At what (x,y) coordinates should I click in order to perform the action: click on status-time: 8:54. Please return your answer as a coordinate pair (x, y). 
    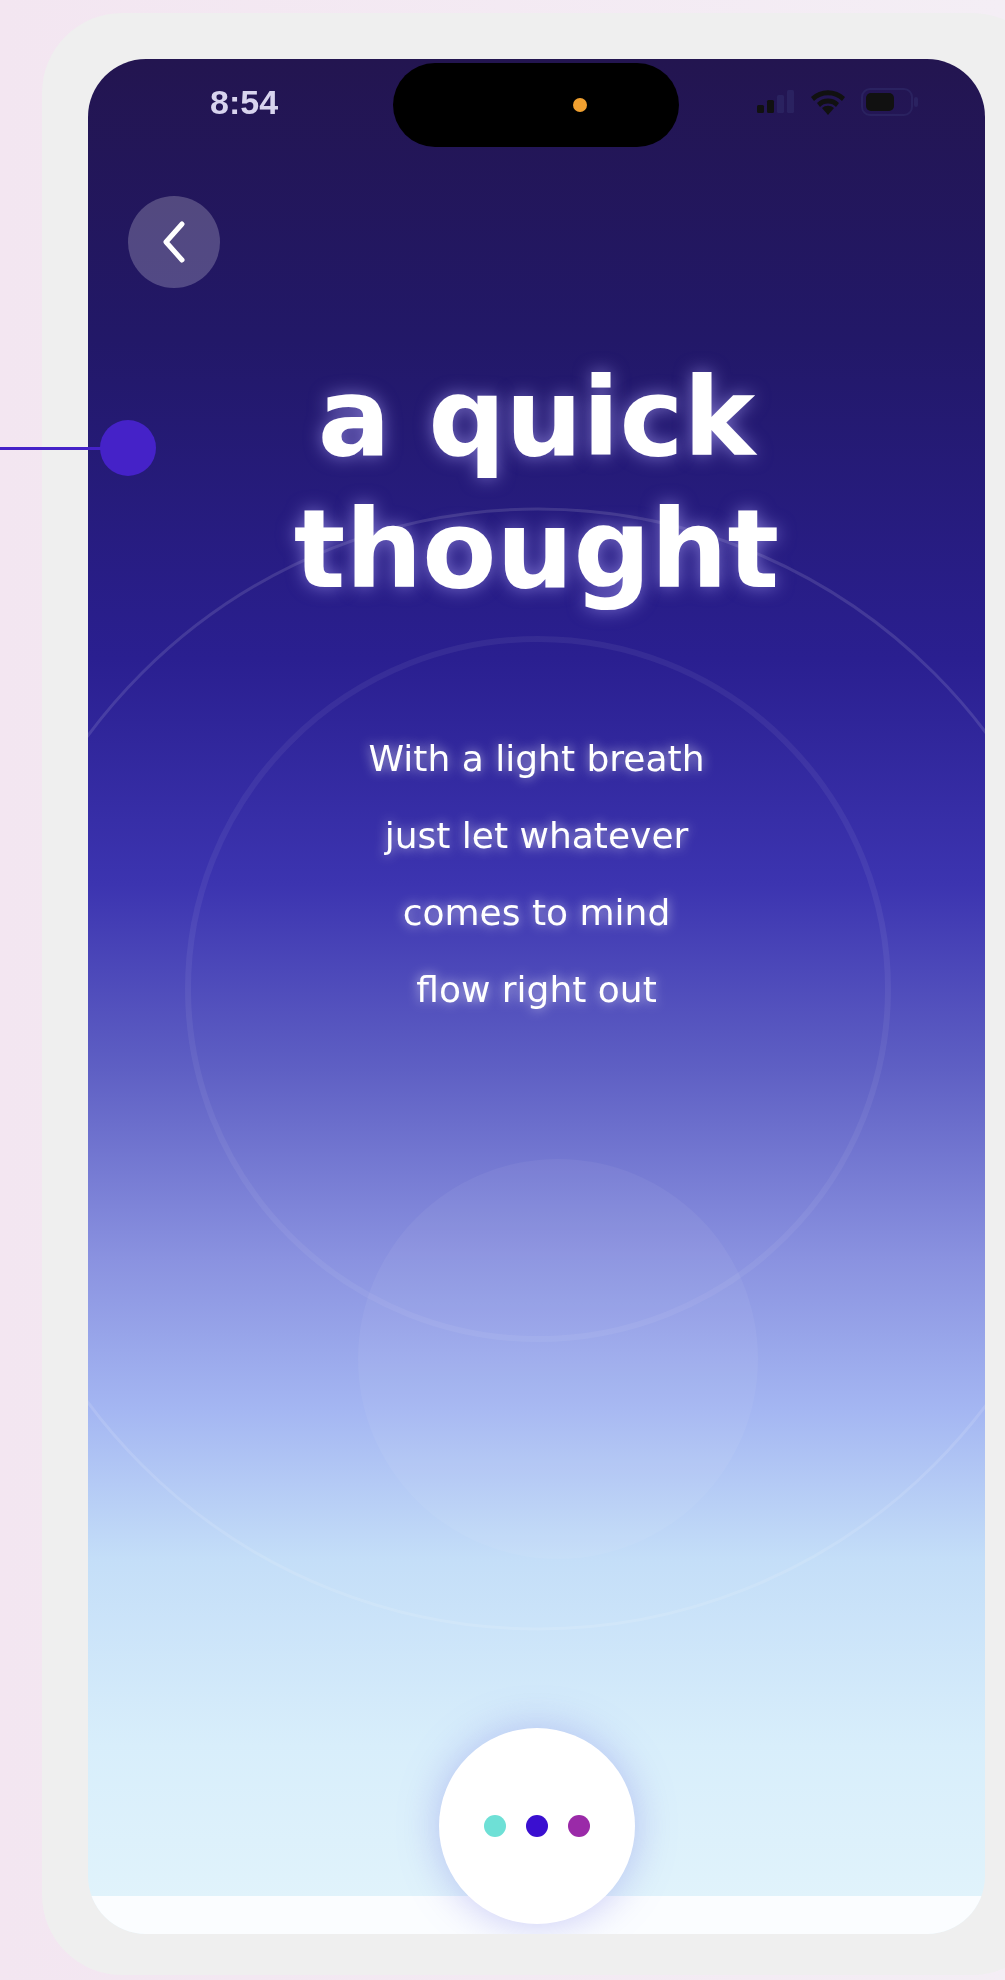
    Looking at the image, I should click on (244, 102).